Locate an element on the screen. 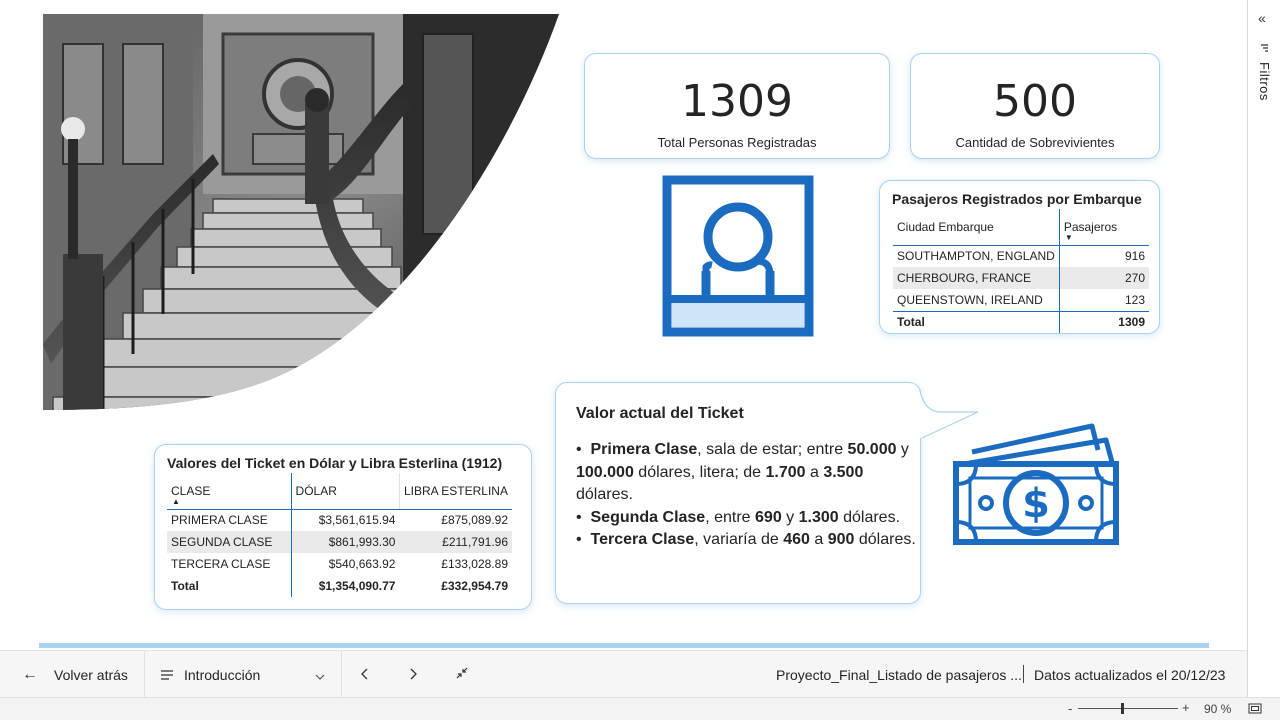 The width and height of the screenshot is (1280, 720). filter-icon is located at coordinates (1264, 46).